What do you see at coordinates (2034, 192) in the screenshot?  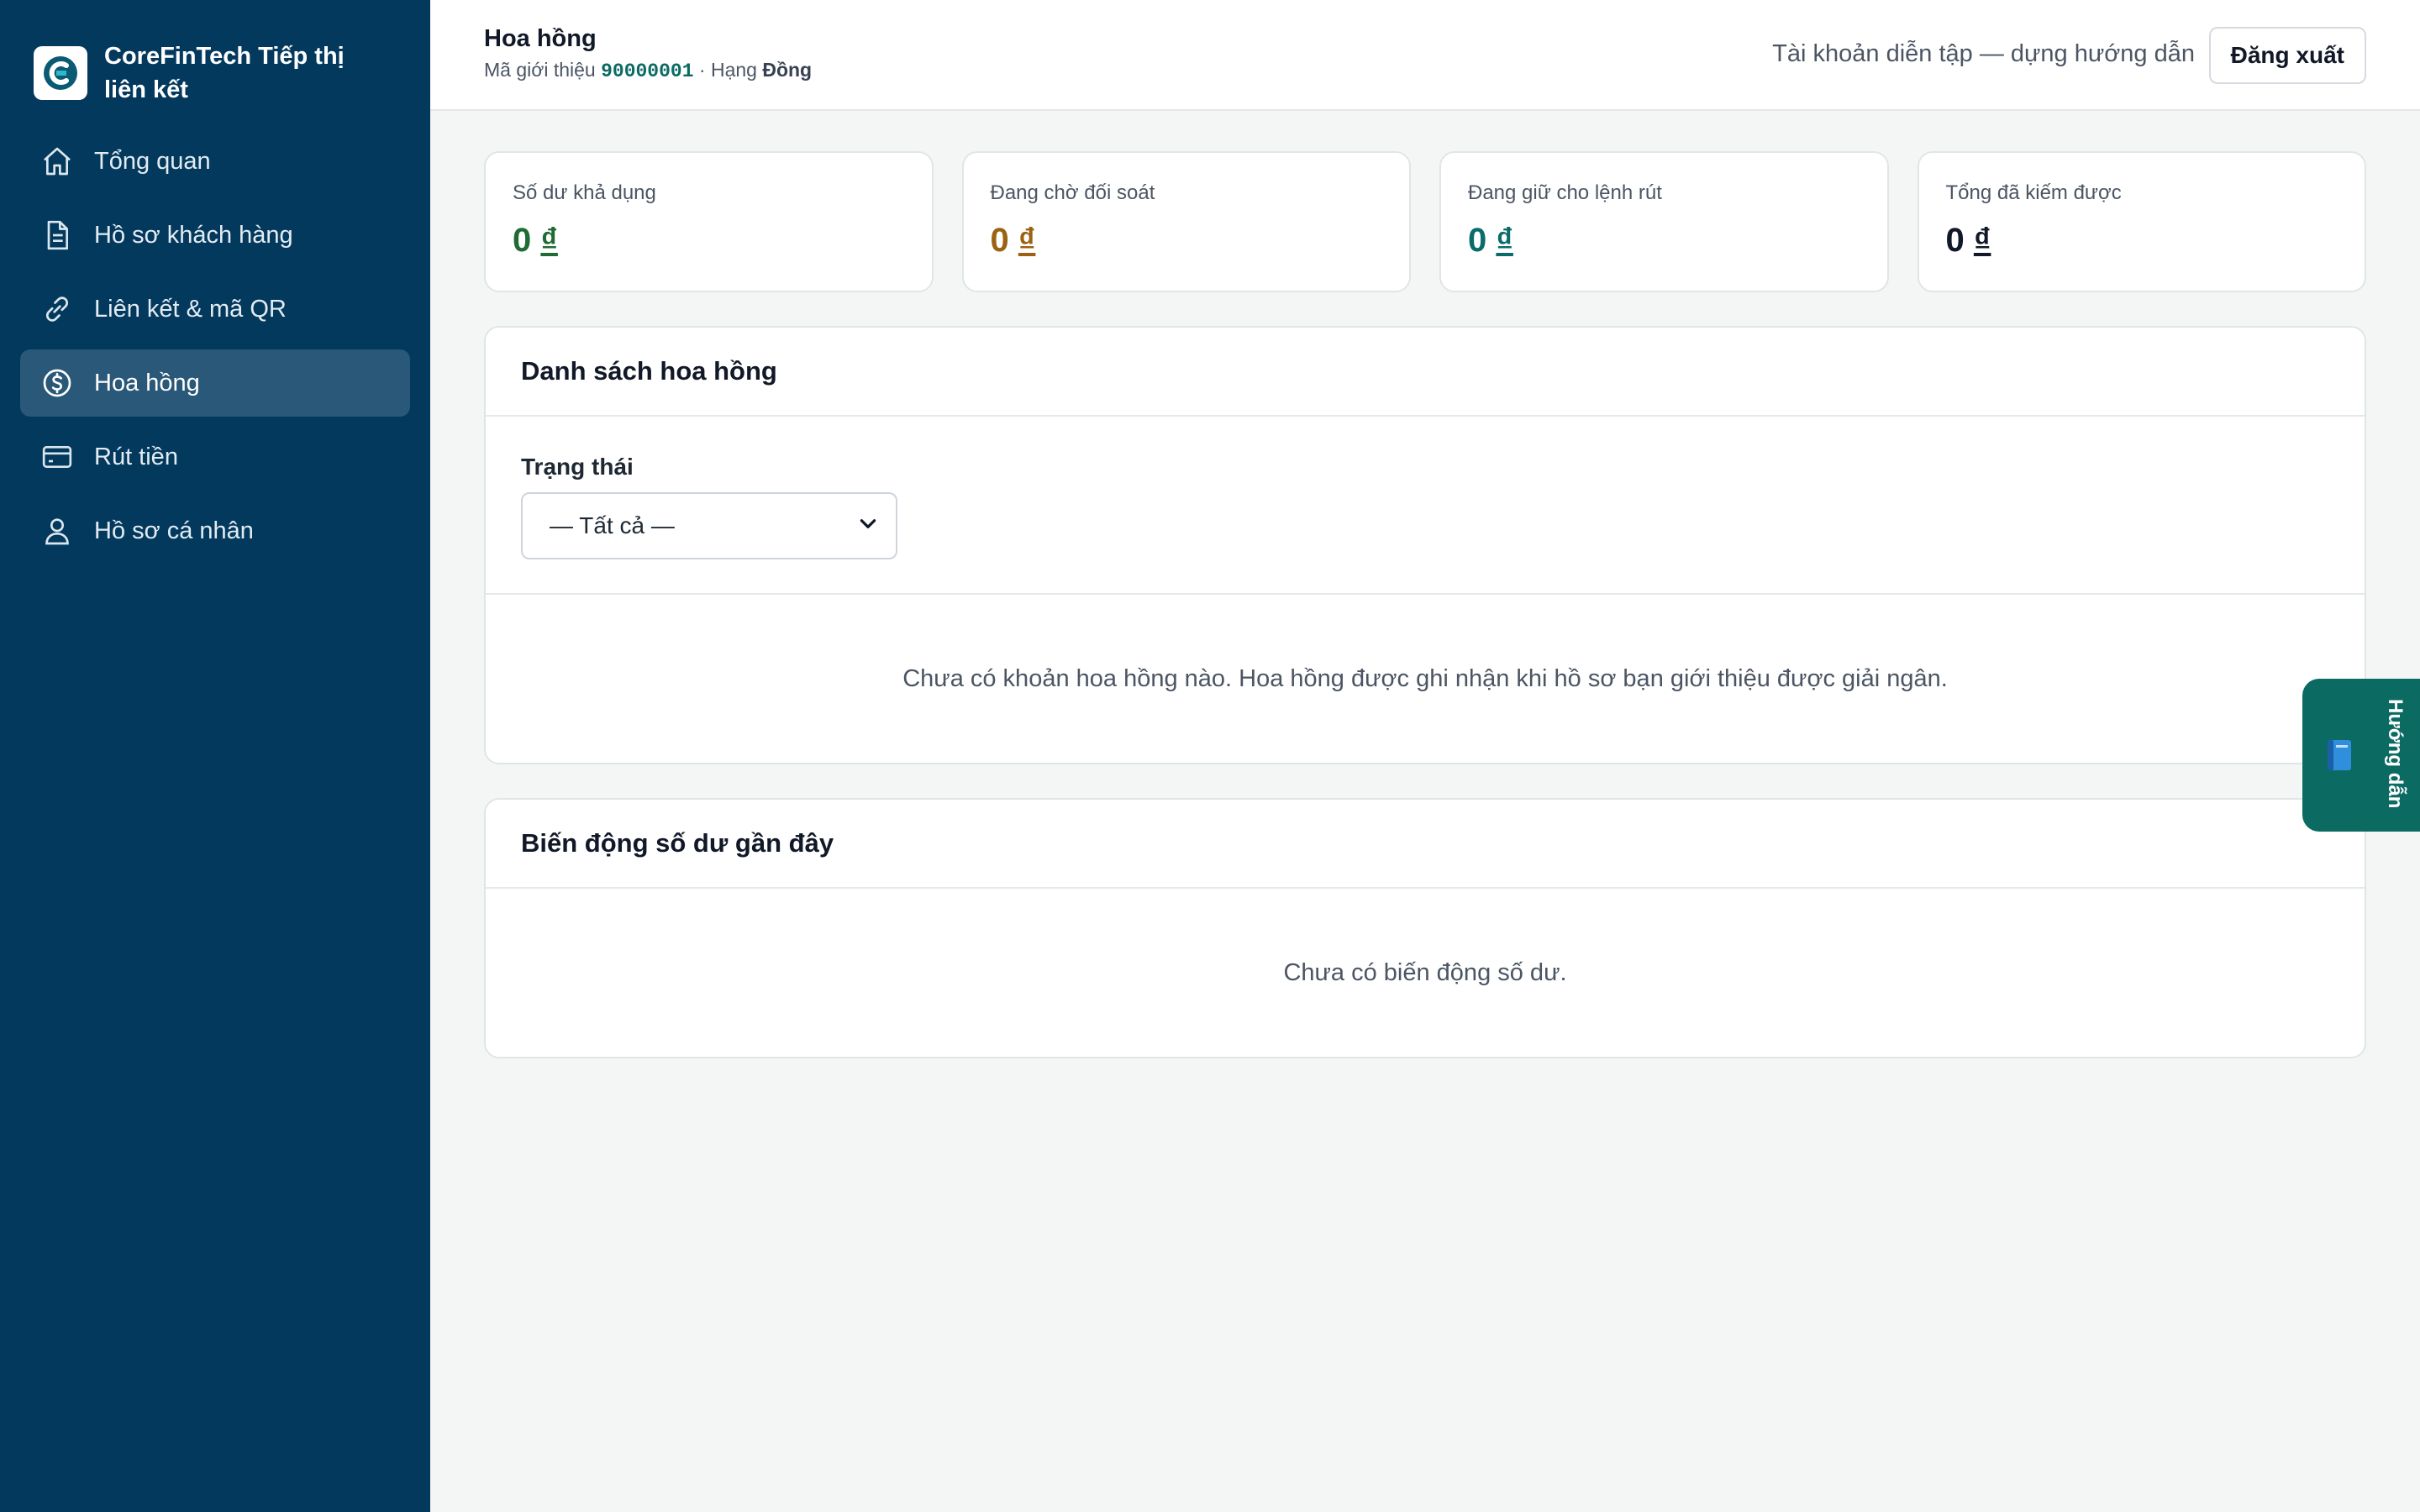 I see `stat-label: Tổng đã kiếm được` at bounding box center [2034, 192].